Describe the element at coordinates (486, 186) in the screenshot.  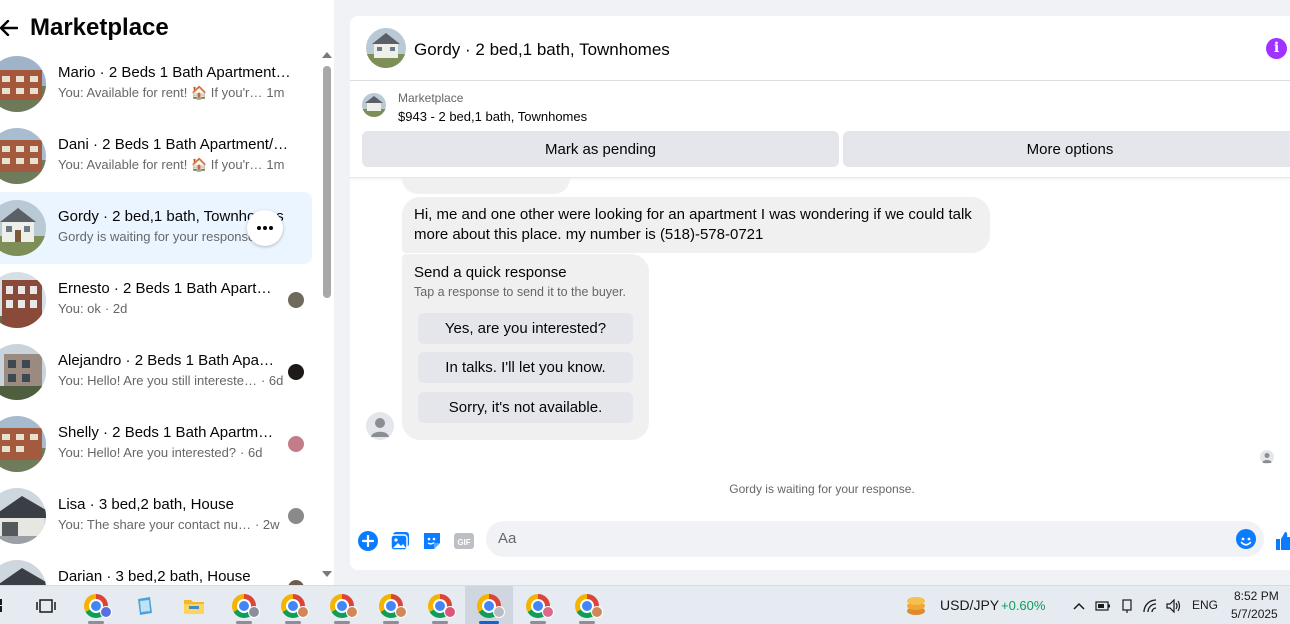
I see `previous-message-bubble` at that location.